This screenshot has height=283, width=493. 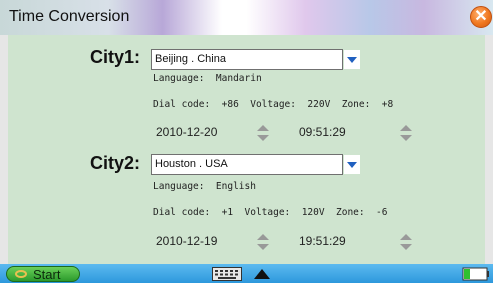 I want to click on start-label: Start, so click(x=47, y=274).